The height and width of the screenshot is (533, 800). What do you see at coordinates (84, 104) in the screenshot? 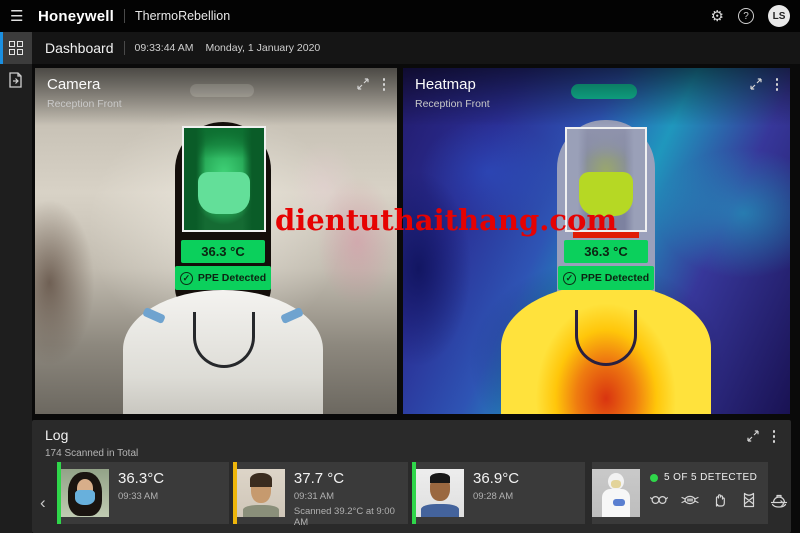
I see `camera-location: Reception Front` at bounding box center [84, 104].